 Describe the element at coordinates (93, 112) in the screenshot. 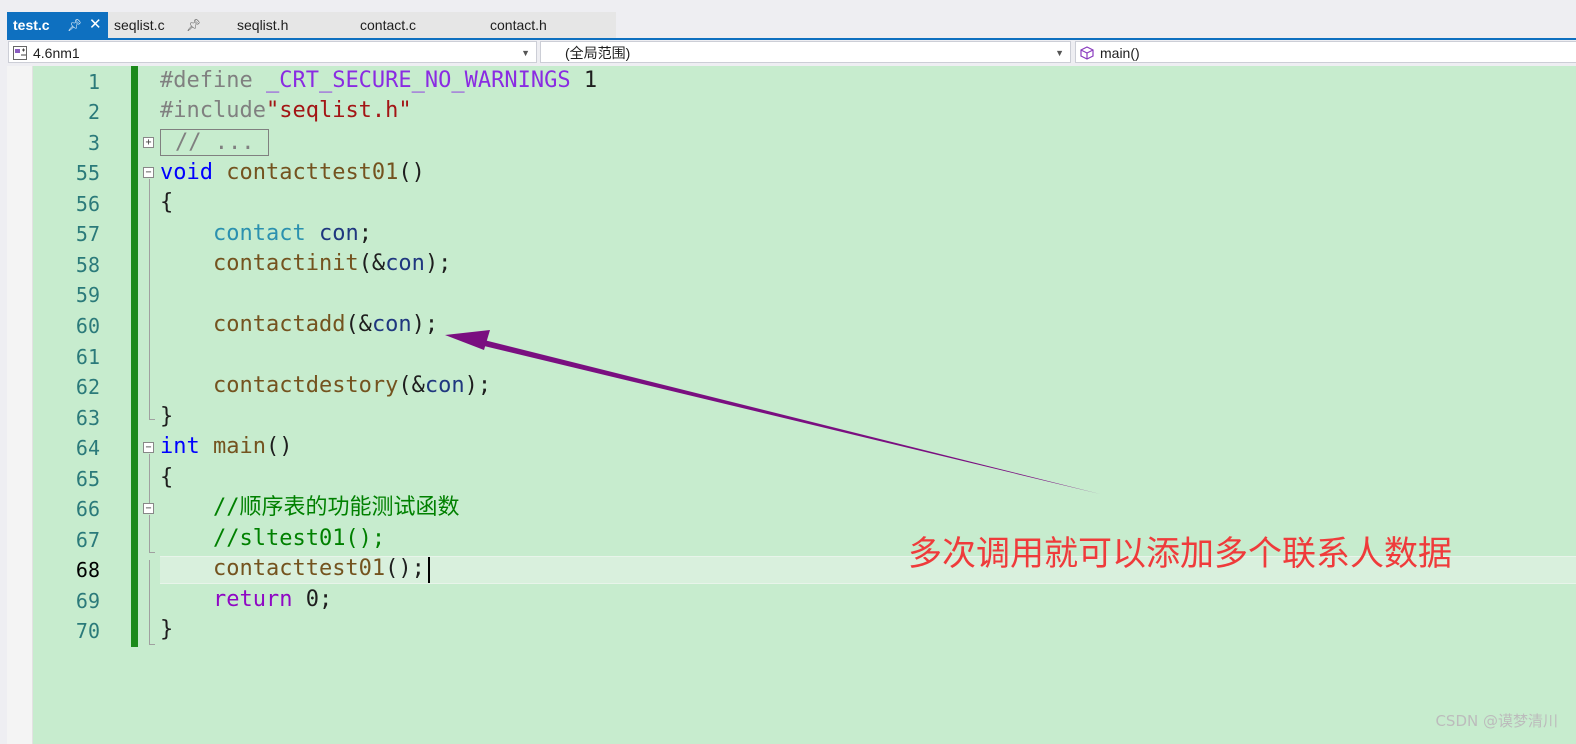

I see `line-number: 2` at that location.